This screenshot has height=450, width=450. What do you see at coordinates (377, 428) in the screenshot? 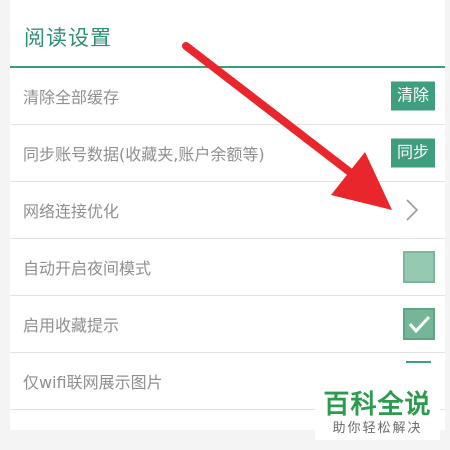
I see `watermark-subtitle: 助你轻松解决` at bounding box center [377, 428].